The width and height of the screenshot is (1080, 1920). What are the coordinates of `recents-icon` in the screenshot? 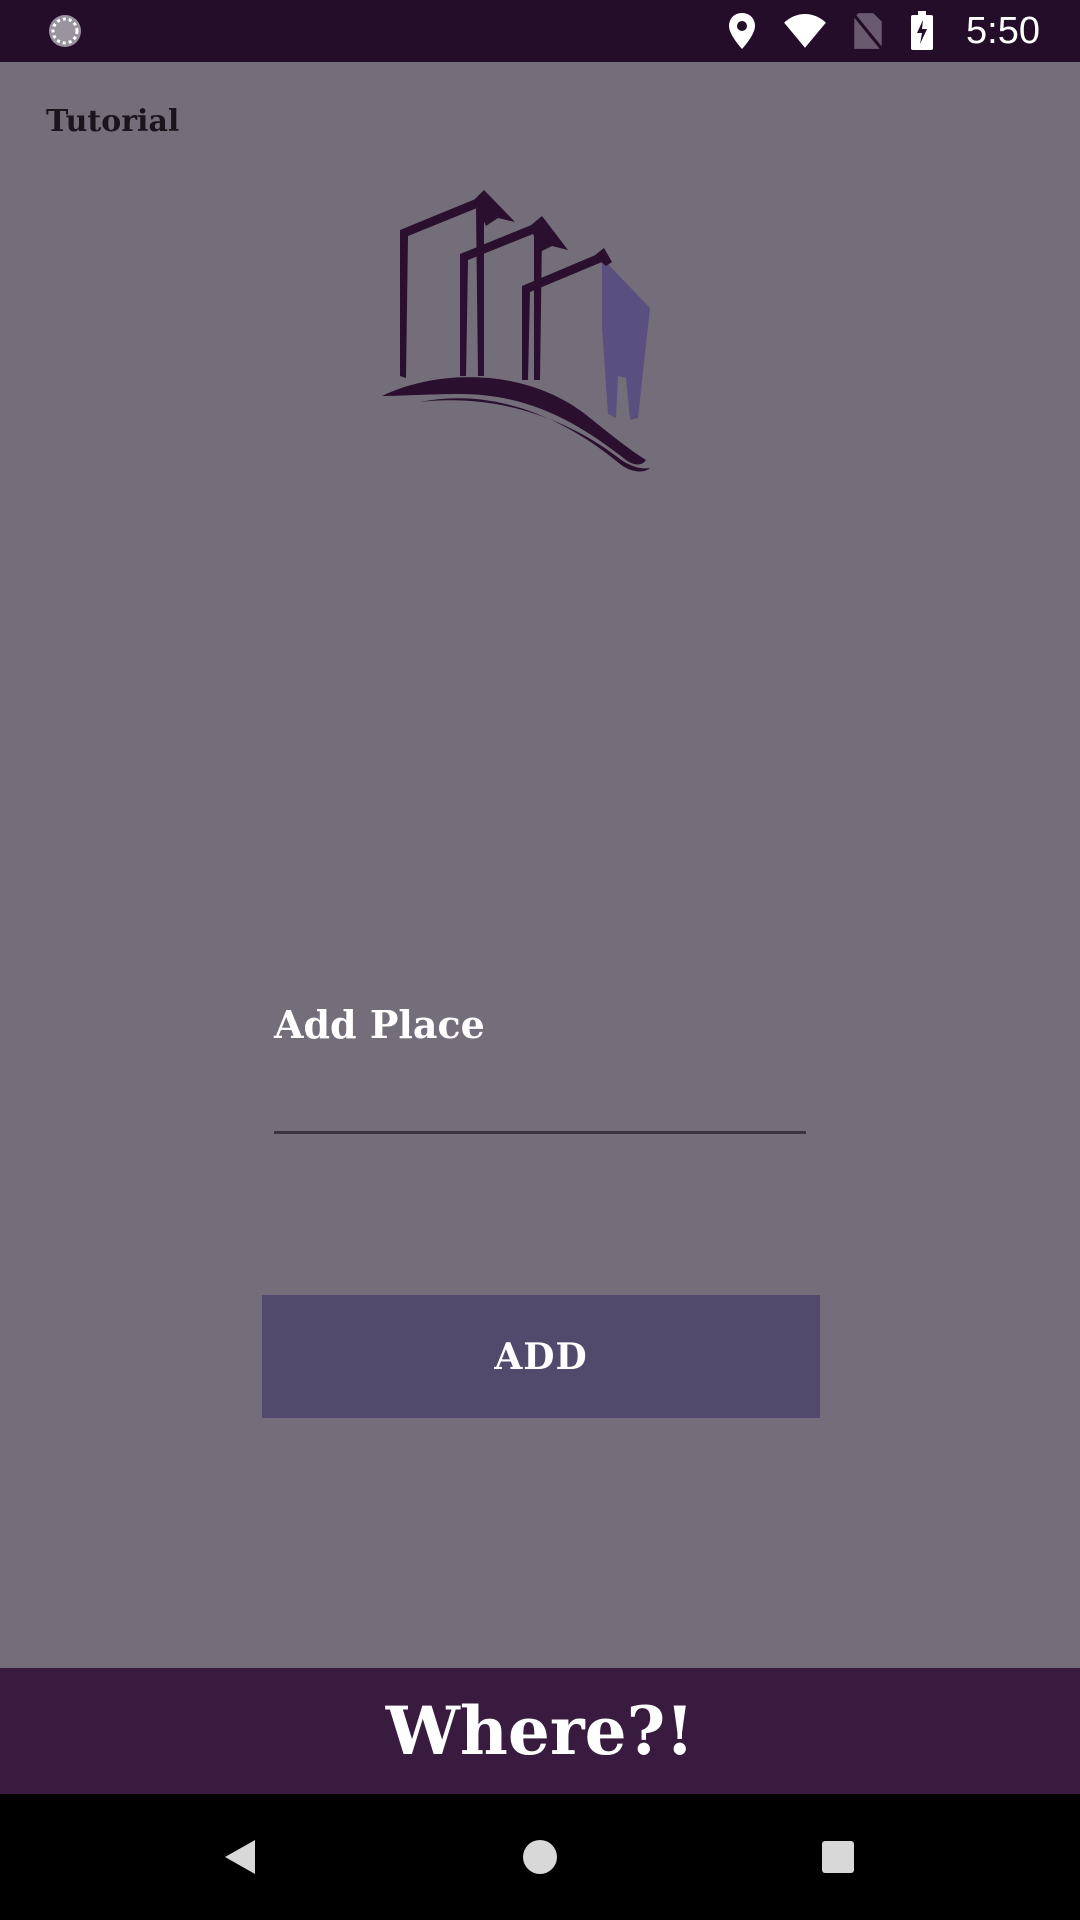 It's located at (838, 1857).